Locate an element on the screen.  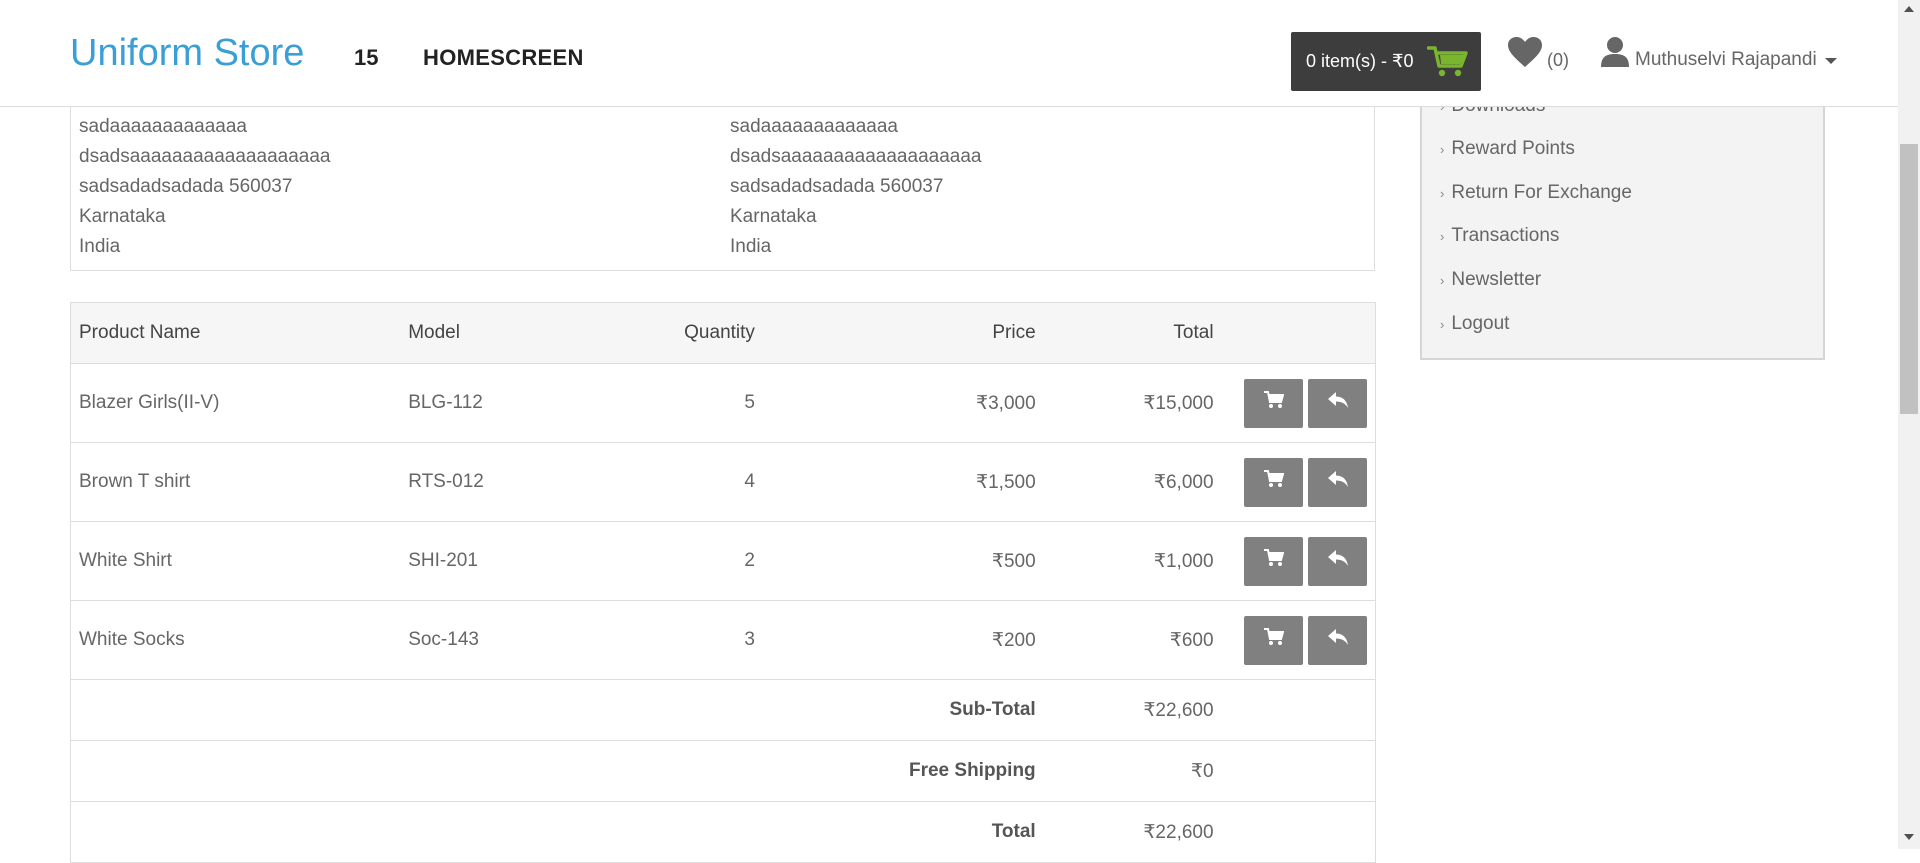
product-price: ₹200 is located at coordinates (903, 640).